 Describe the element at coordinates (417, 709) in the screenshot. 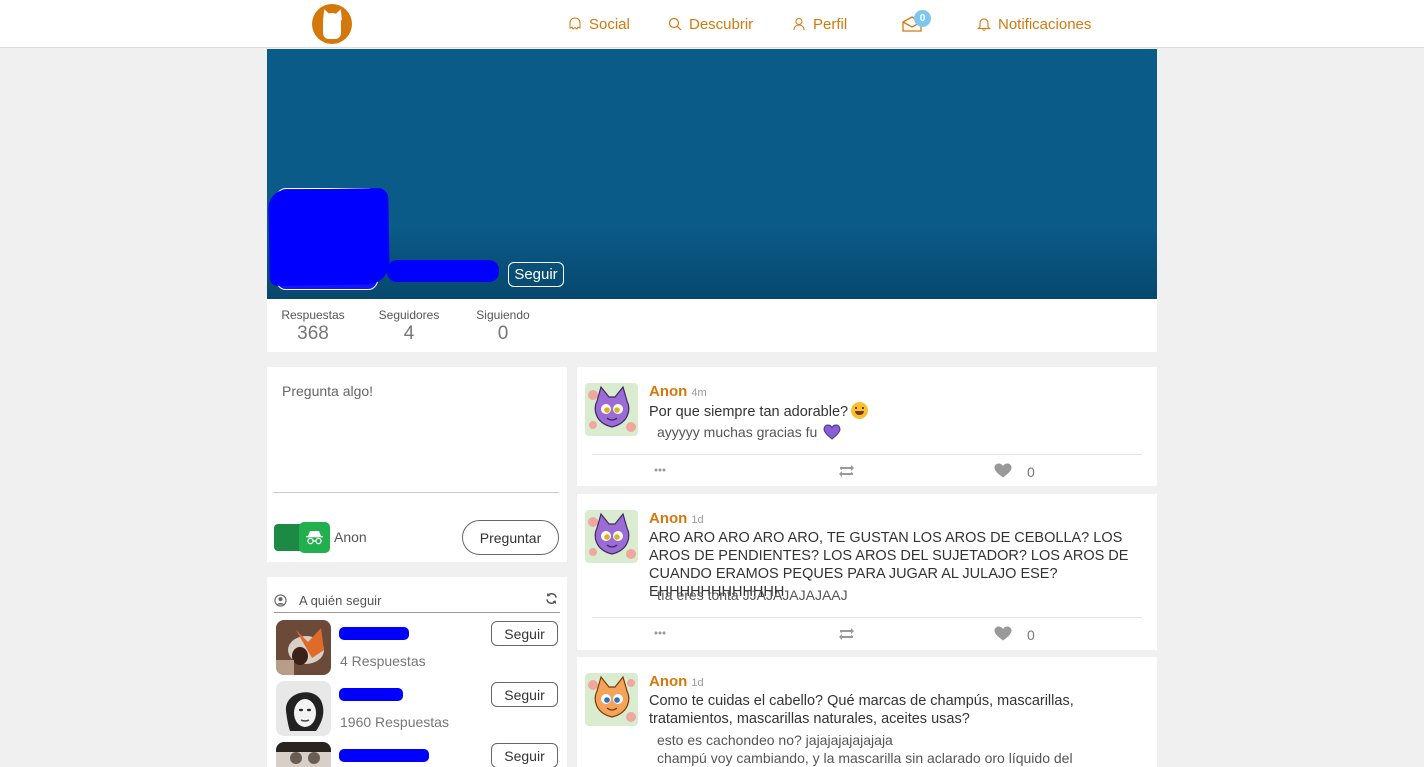

I see `suggestion-item: 1960 Respuestas Seguir` at that location.